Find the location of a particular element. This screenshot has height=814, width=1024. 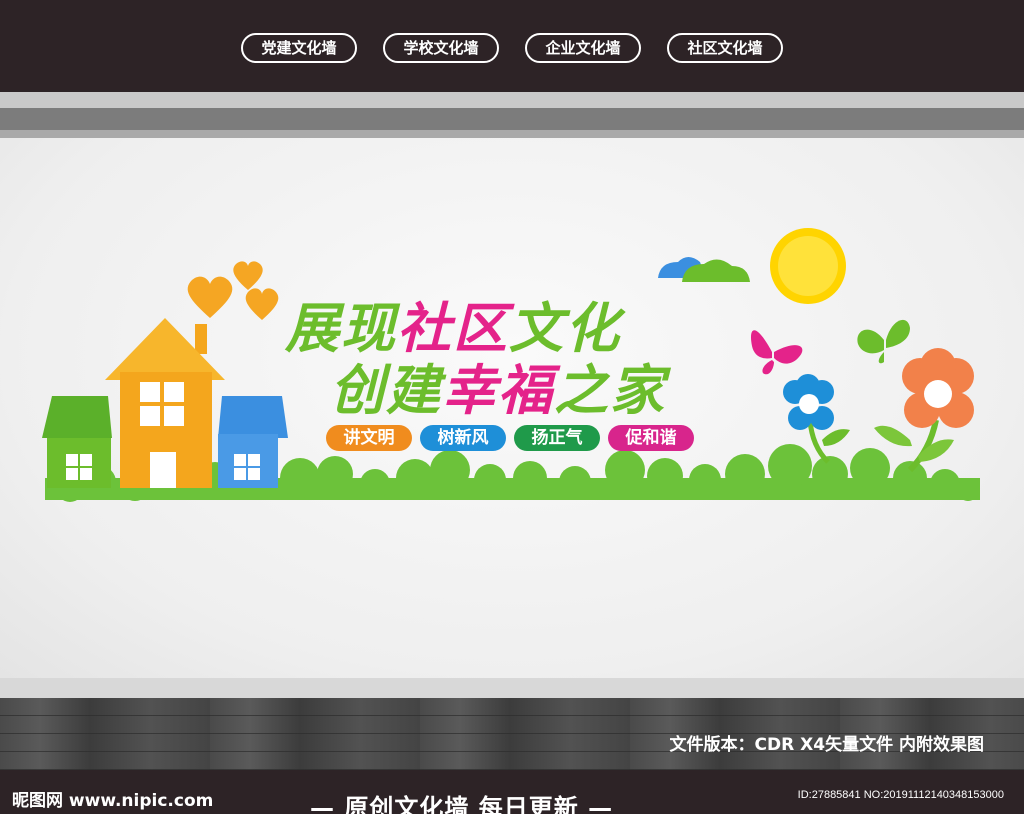

hearts-icon is located at coordinates (233, 290).